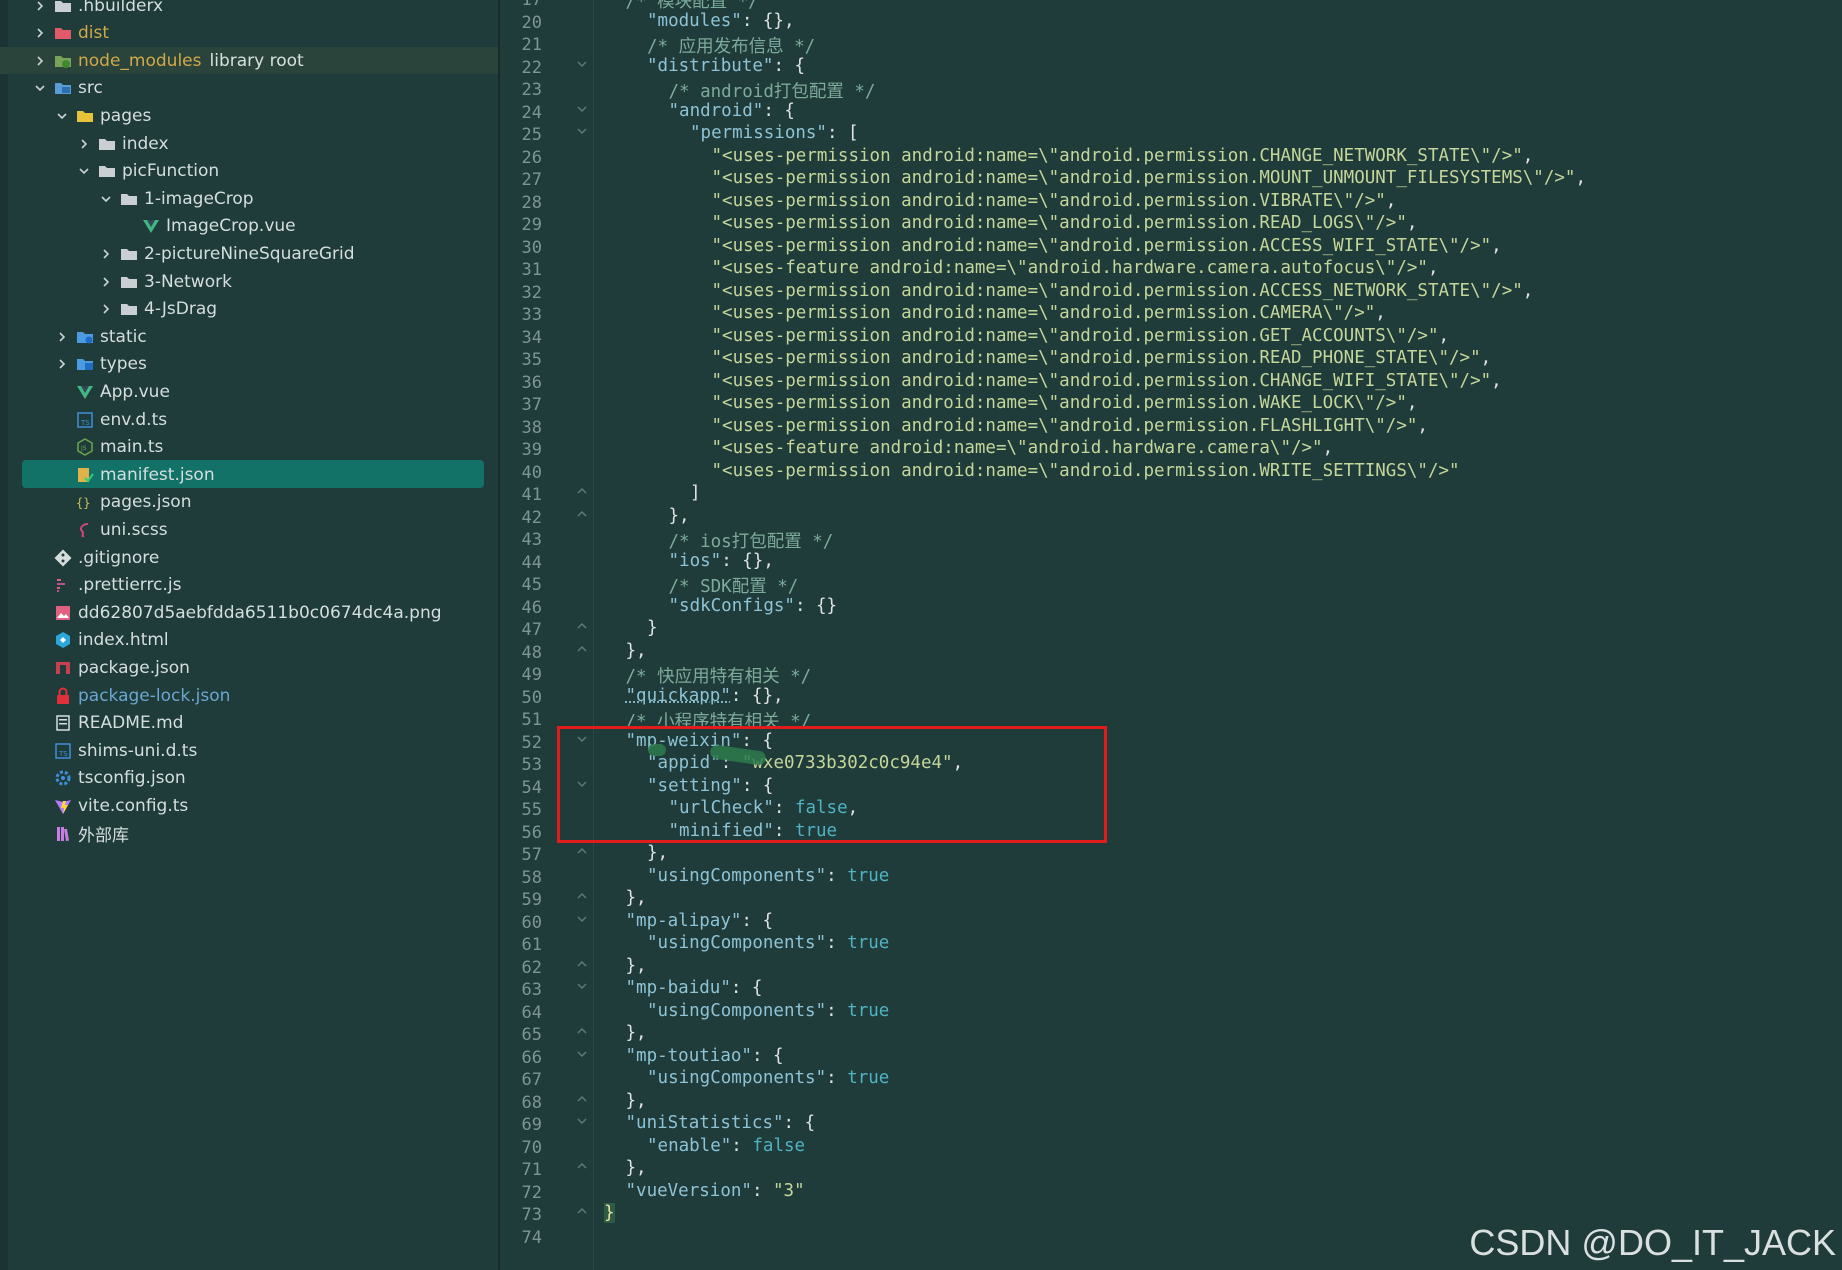  Describe the element at coordinates (249, 447) in the screenshot. I see `tree-item: JS main.ts` at that location.